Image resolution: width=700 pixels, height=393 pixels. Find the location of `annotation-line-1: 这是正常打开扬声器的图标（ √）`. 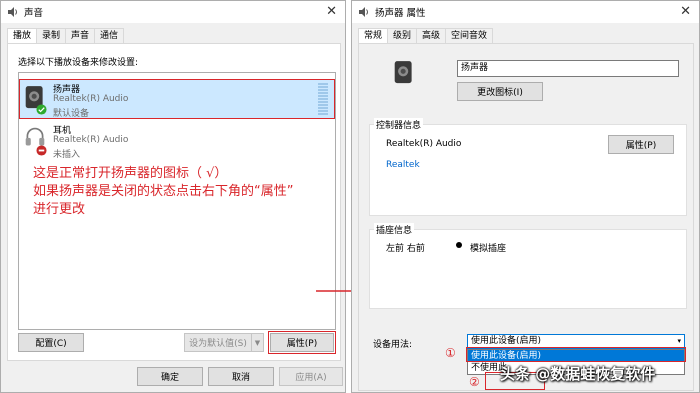

annotation-line-1: 这是正常打开扬声器的图标（ √） is located at coordinates (130, 173).